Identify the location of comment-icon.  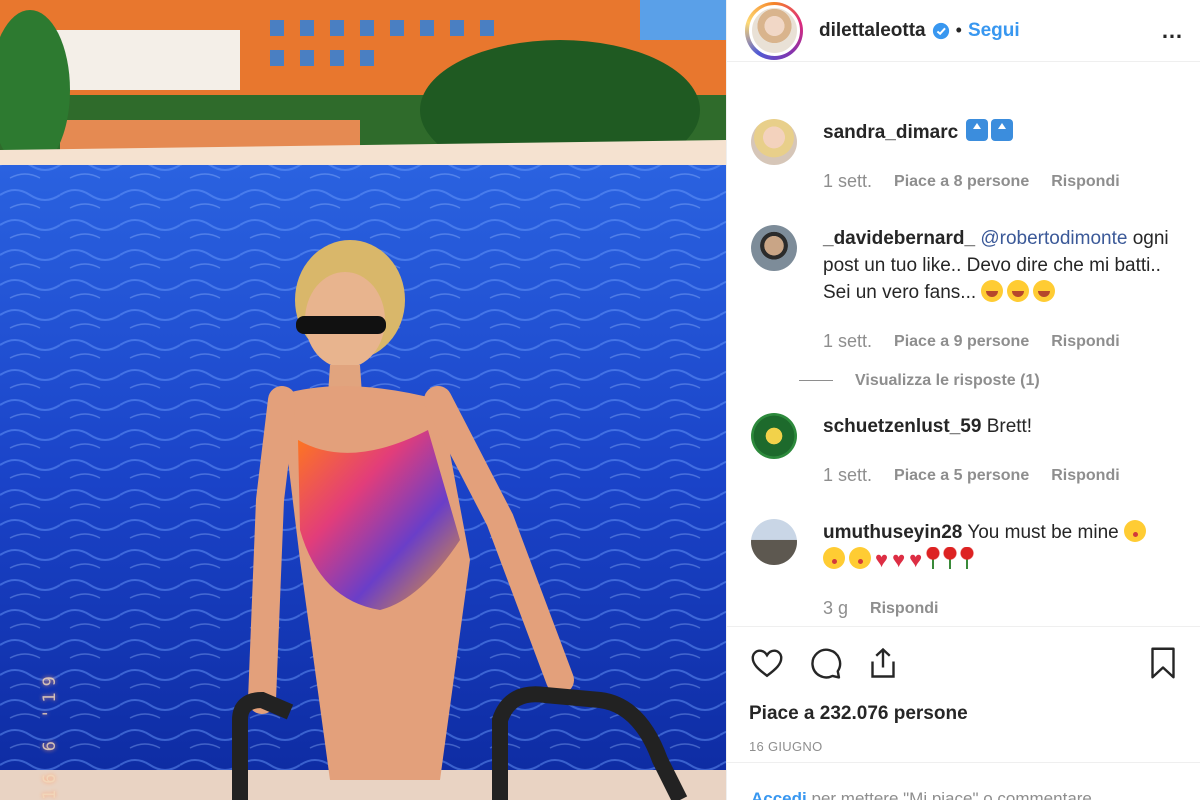
(825, 663).